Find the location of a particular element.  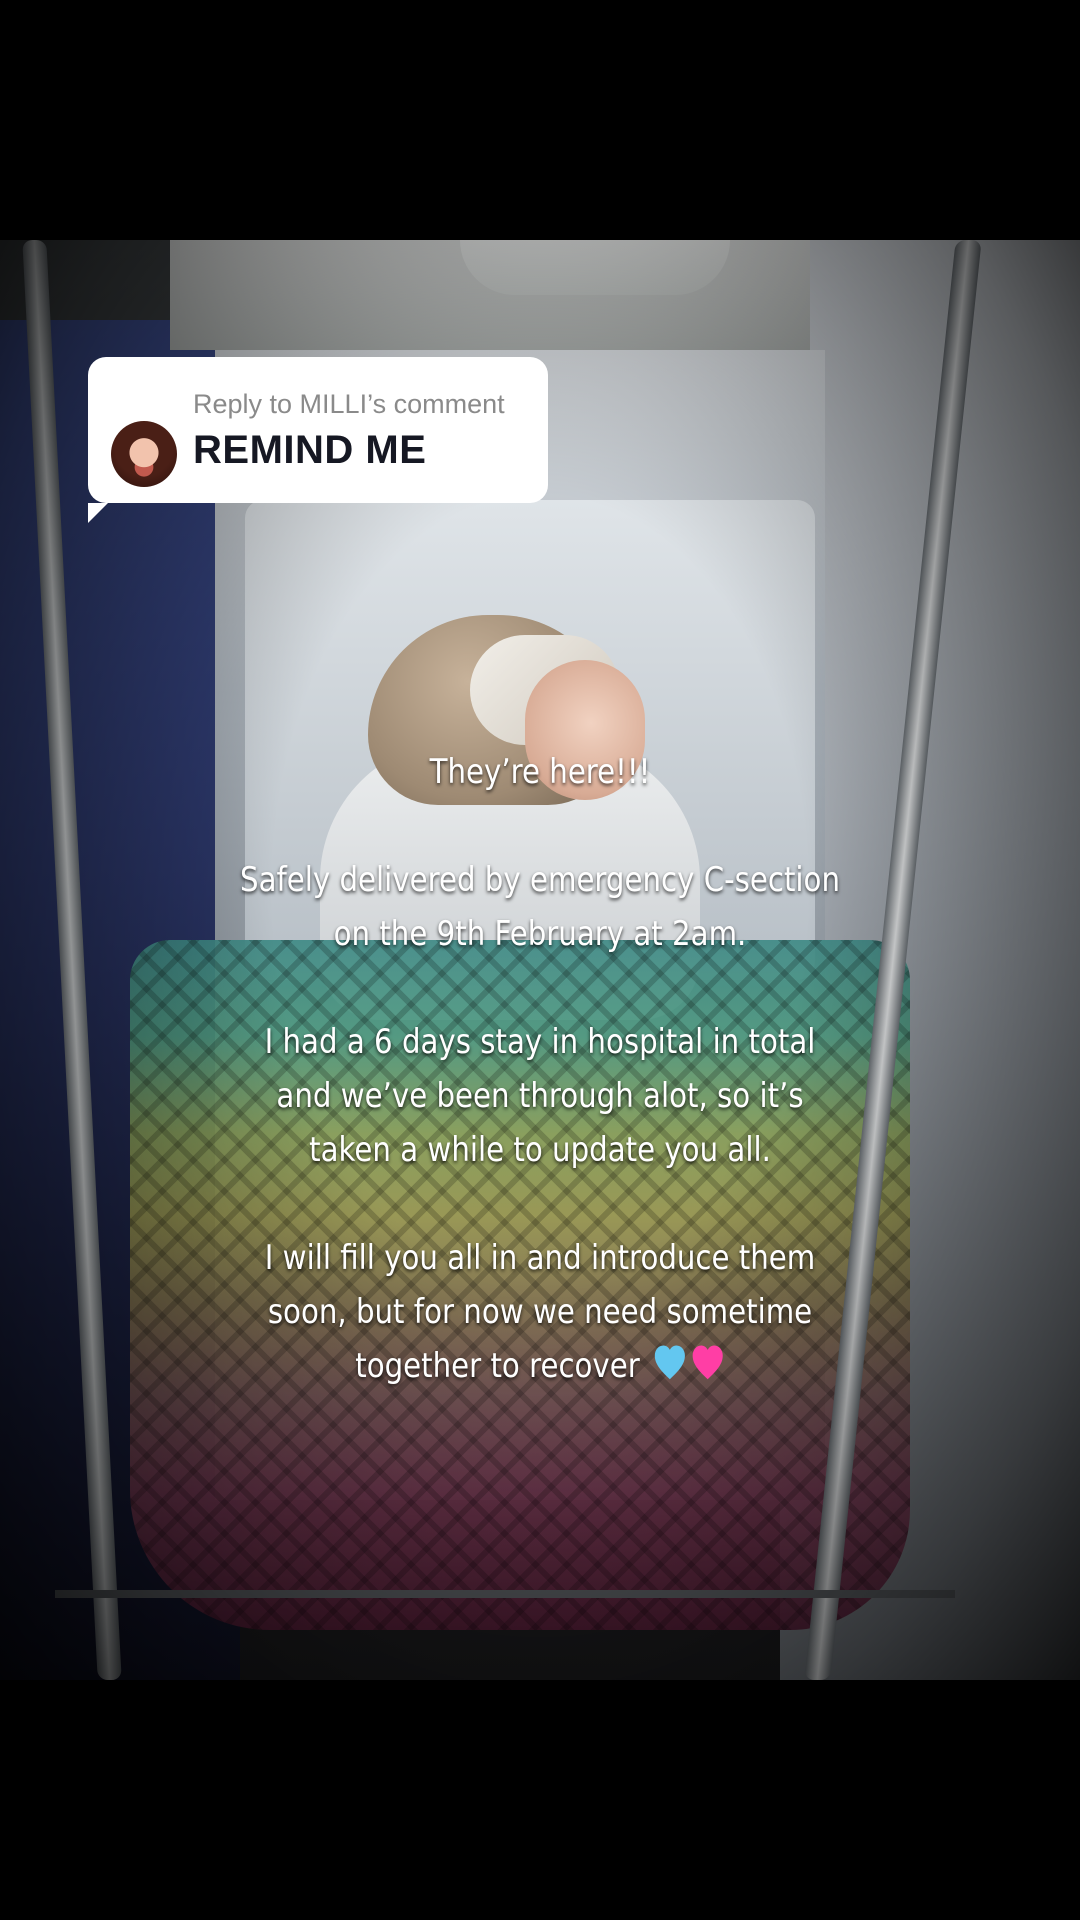

replied-comment-text: REMIND ME is located at coordinates (310, 450).